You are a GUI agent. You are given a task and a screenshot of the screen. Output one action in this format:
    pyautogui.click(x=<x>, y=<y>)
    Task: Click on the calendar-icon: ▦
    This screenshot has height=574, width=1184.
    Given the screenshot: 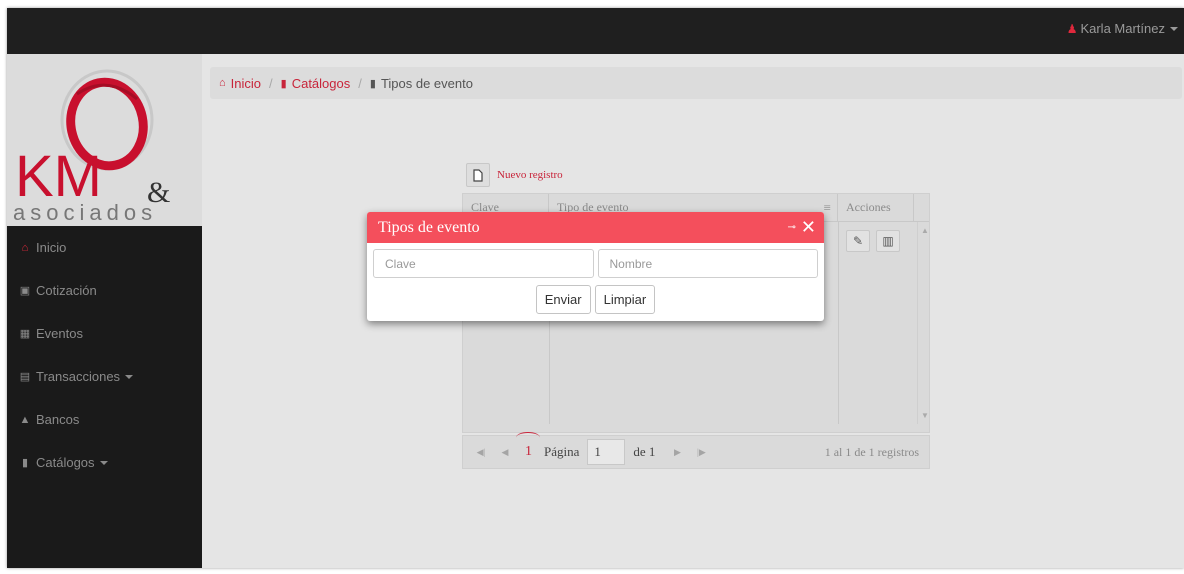 What is the action you would take?
    pyautogui.click(x=25, y=334)
    